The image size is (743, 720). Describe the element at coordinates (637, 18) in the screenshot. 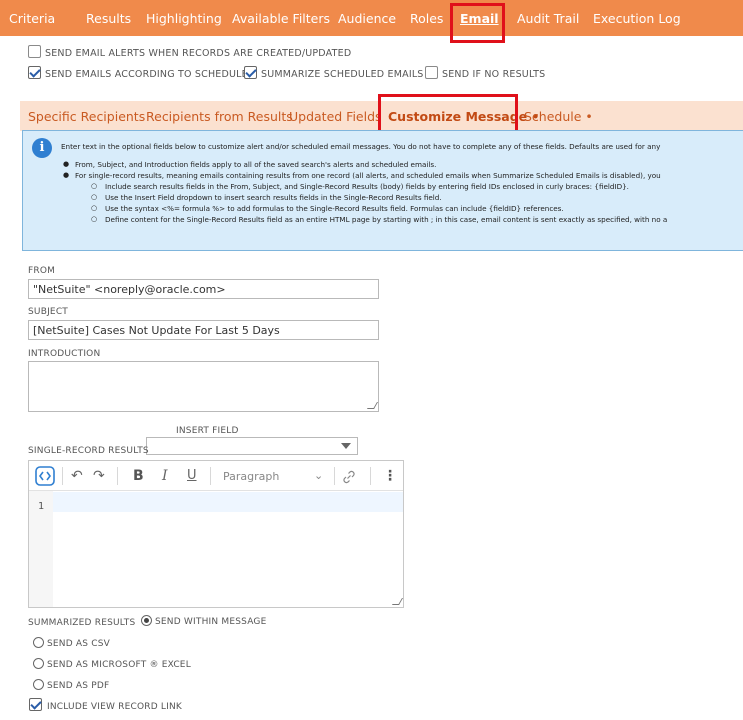

I see `tab-execution-log: Execution Log` at that location.